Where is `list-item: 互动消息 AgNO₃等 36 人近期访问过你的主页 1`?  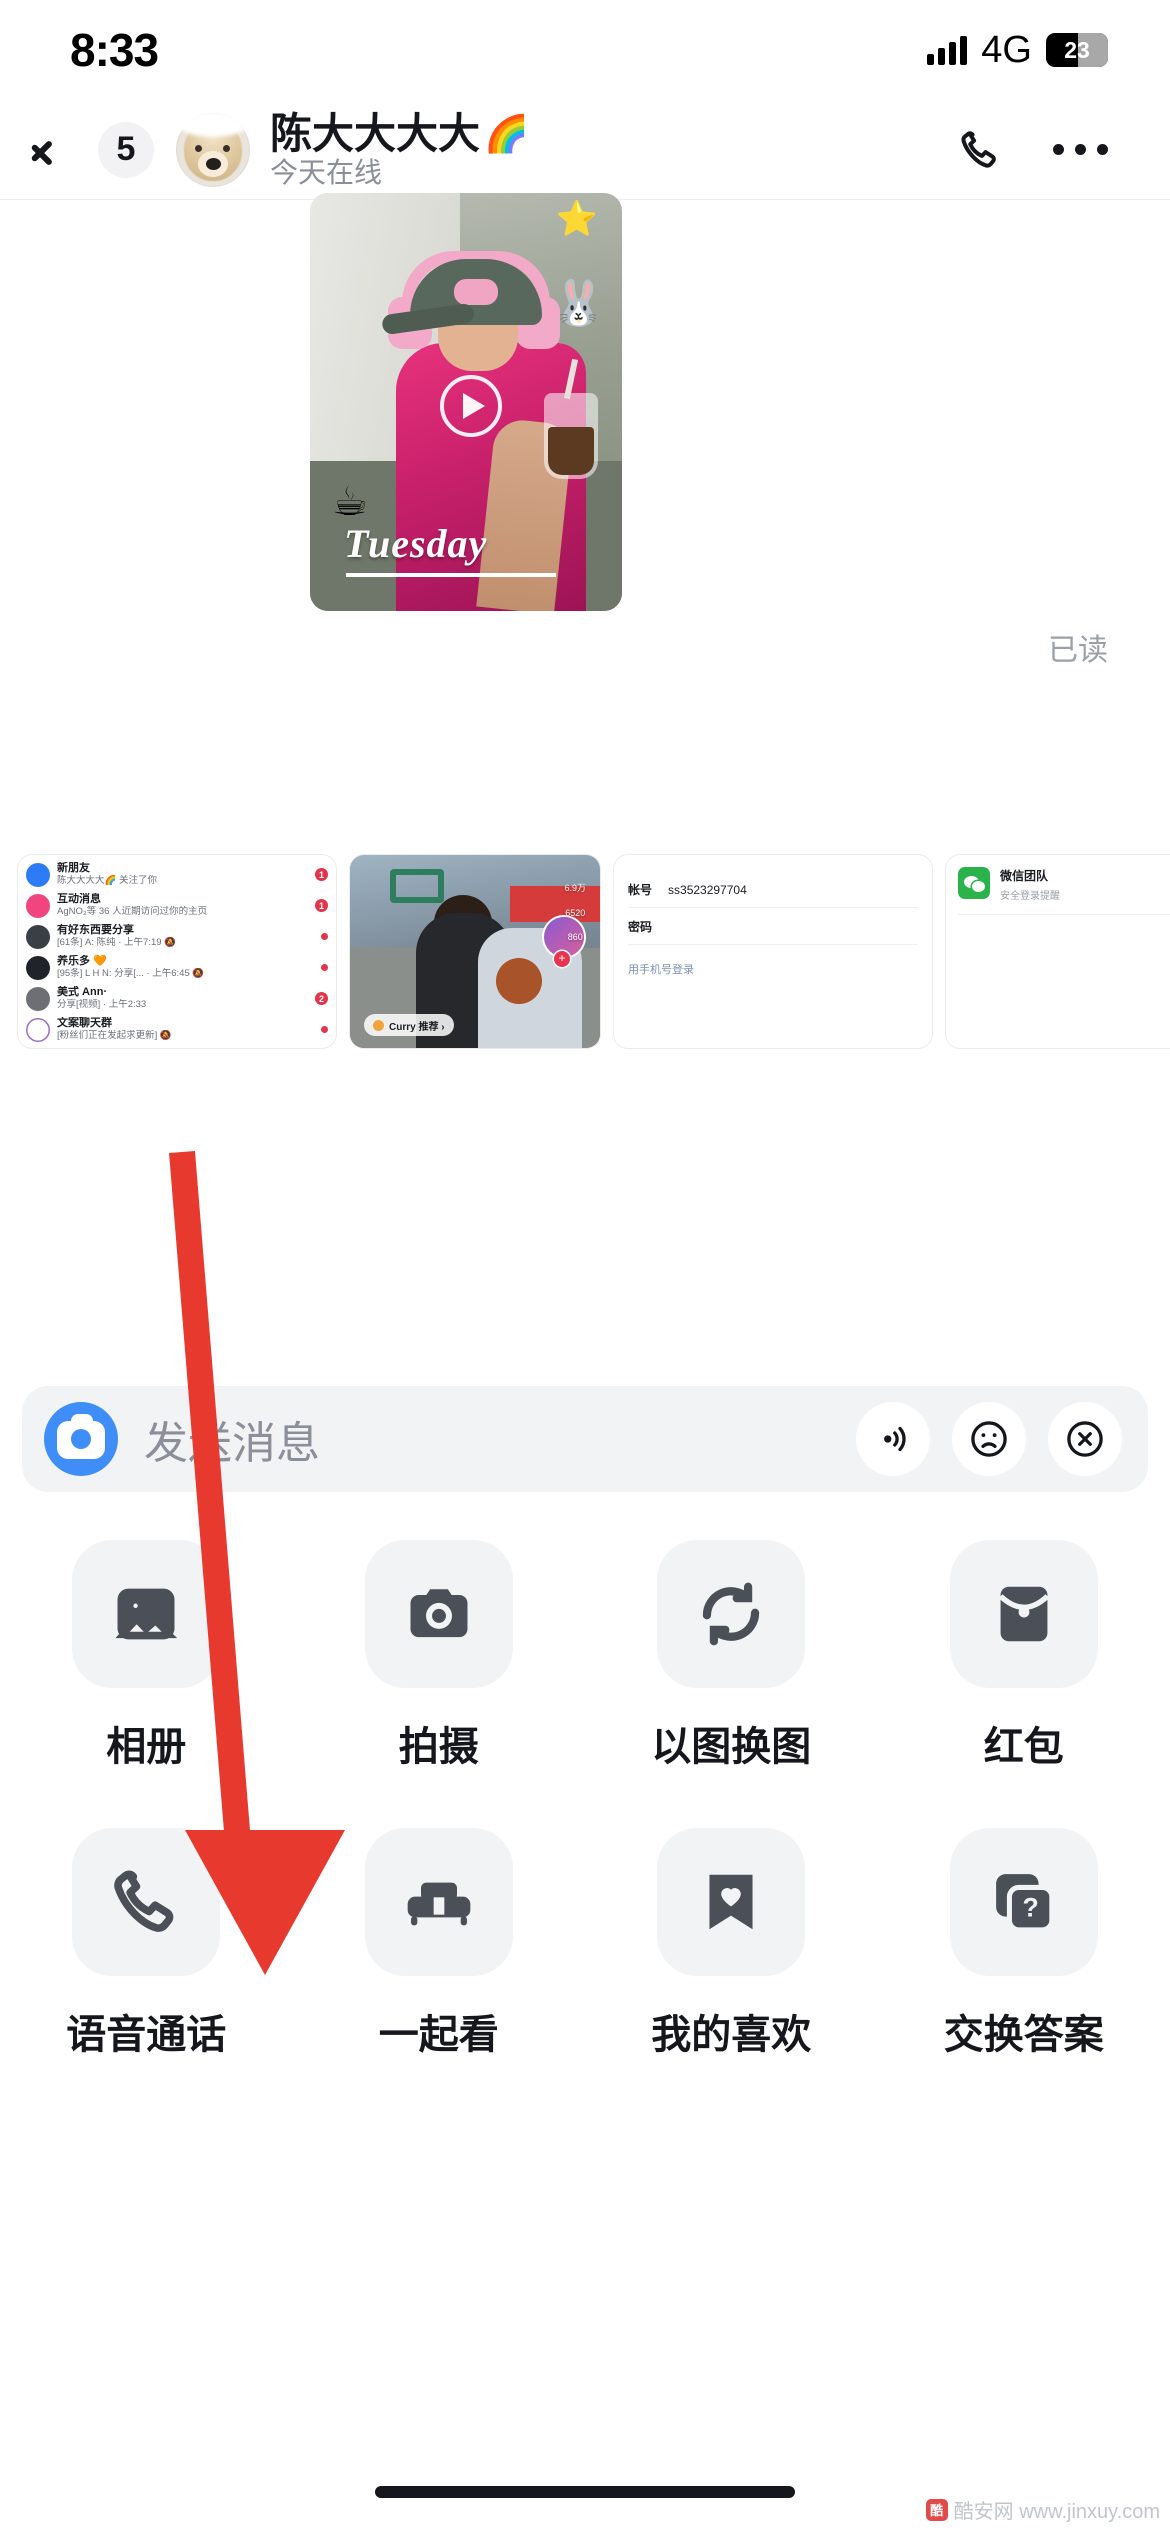 list-item: 互动消息 AgNO₃等 36 人近期访问过你的主页 1 is located at coordinates (177, 905).